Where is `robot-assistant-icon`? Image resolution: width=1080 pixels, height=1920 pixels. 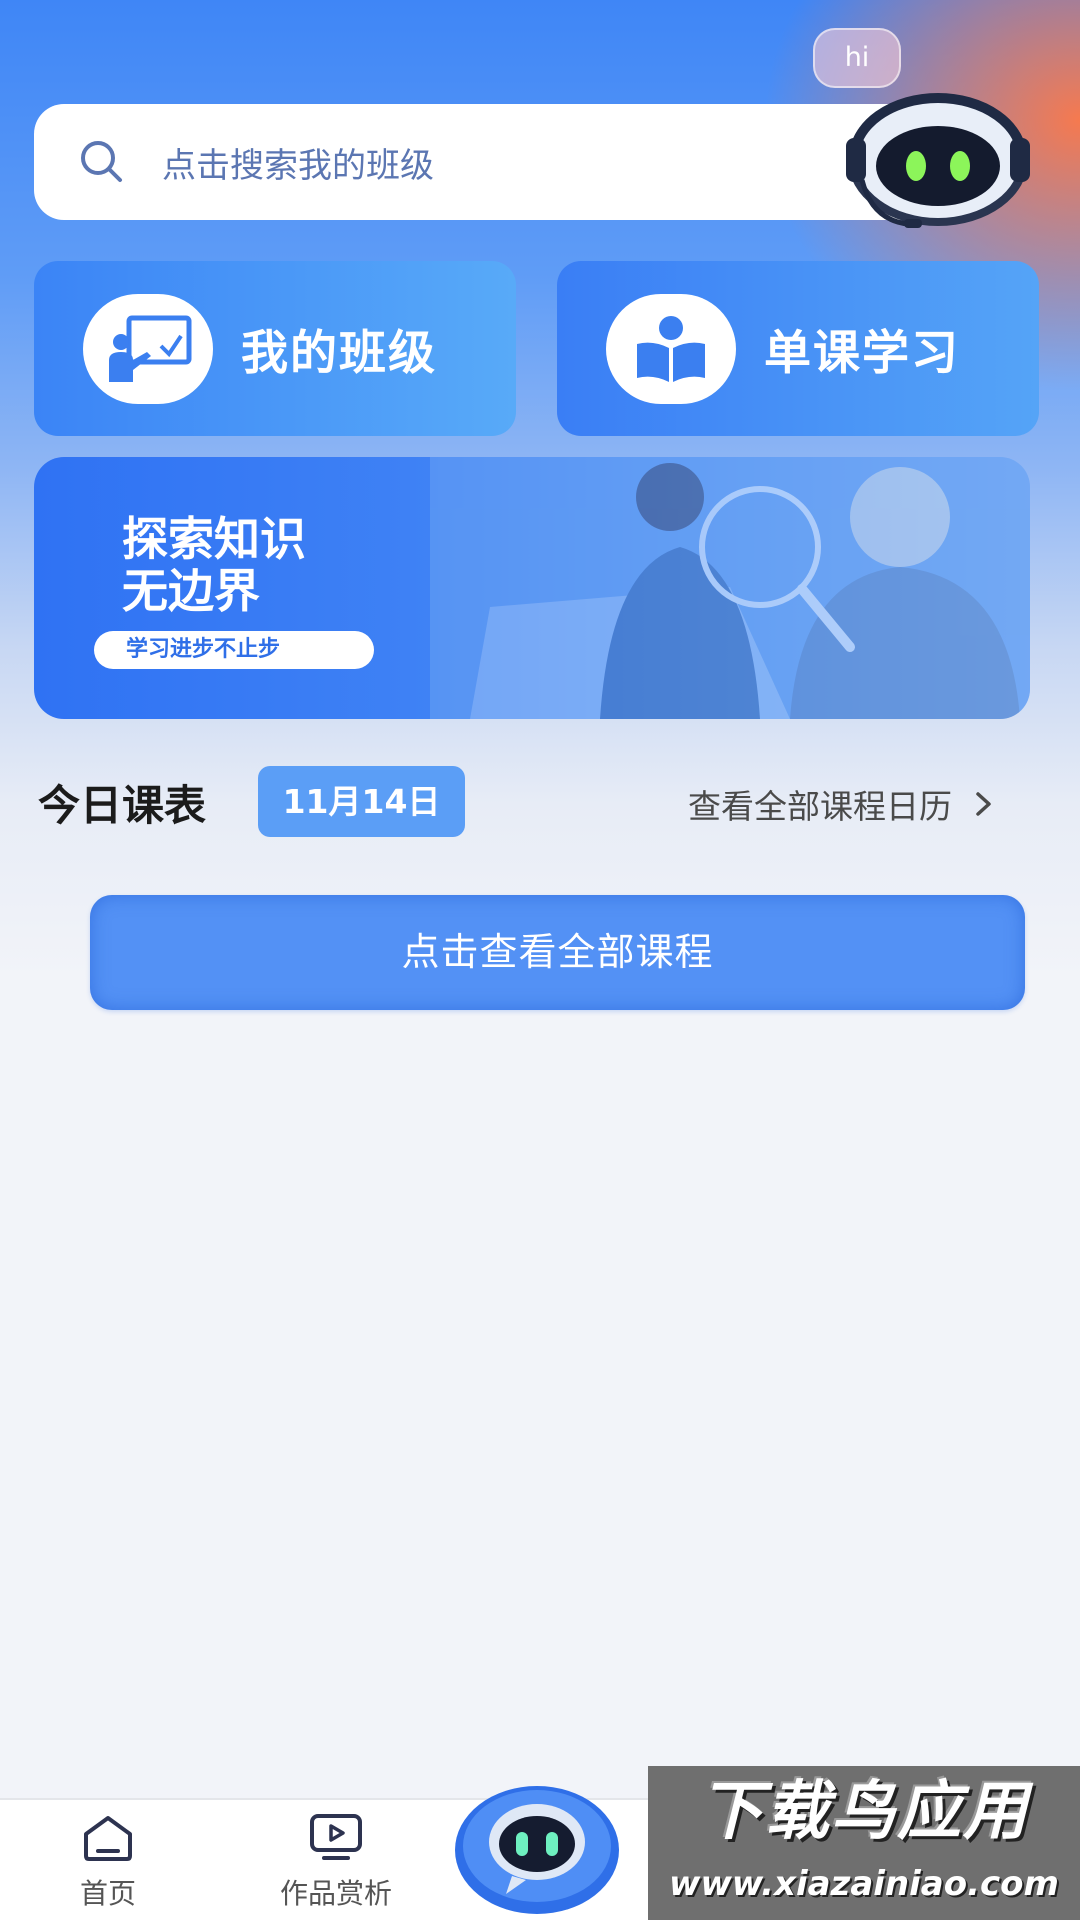 robot-assistant-icon is located at coordinates (938, 163).